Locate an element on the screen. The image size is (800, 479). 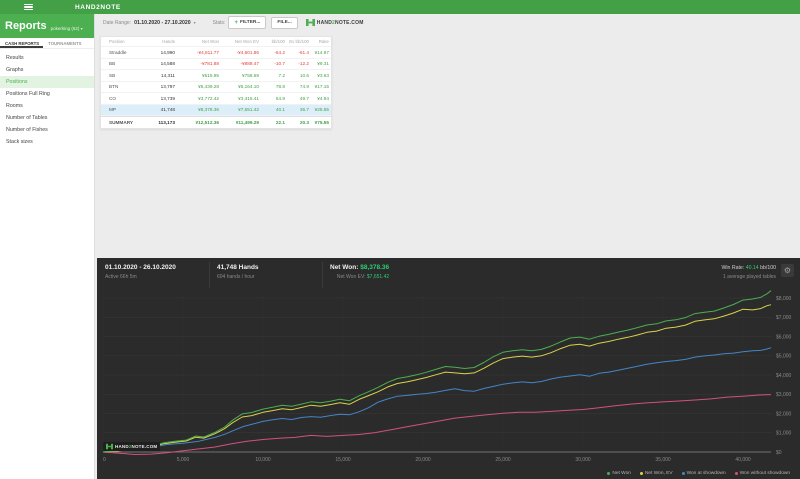
axis-tick-label: 25,000 is located at coordinates (503, 460).